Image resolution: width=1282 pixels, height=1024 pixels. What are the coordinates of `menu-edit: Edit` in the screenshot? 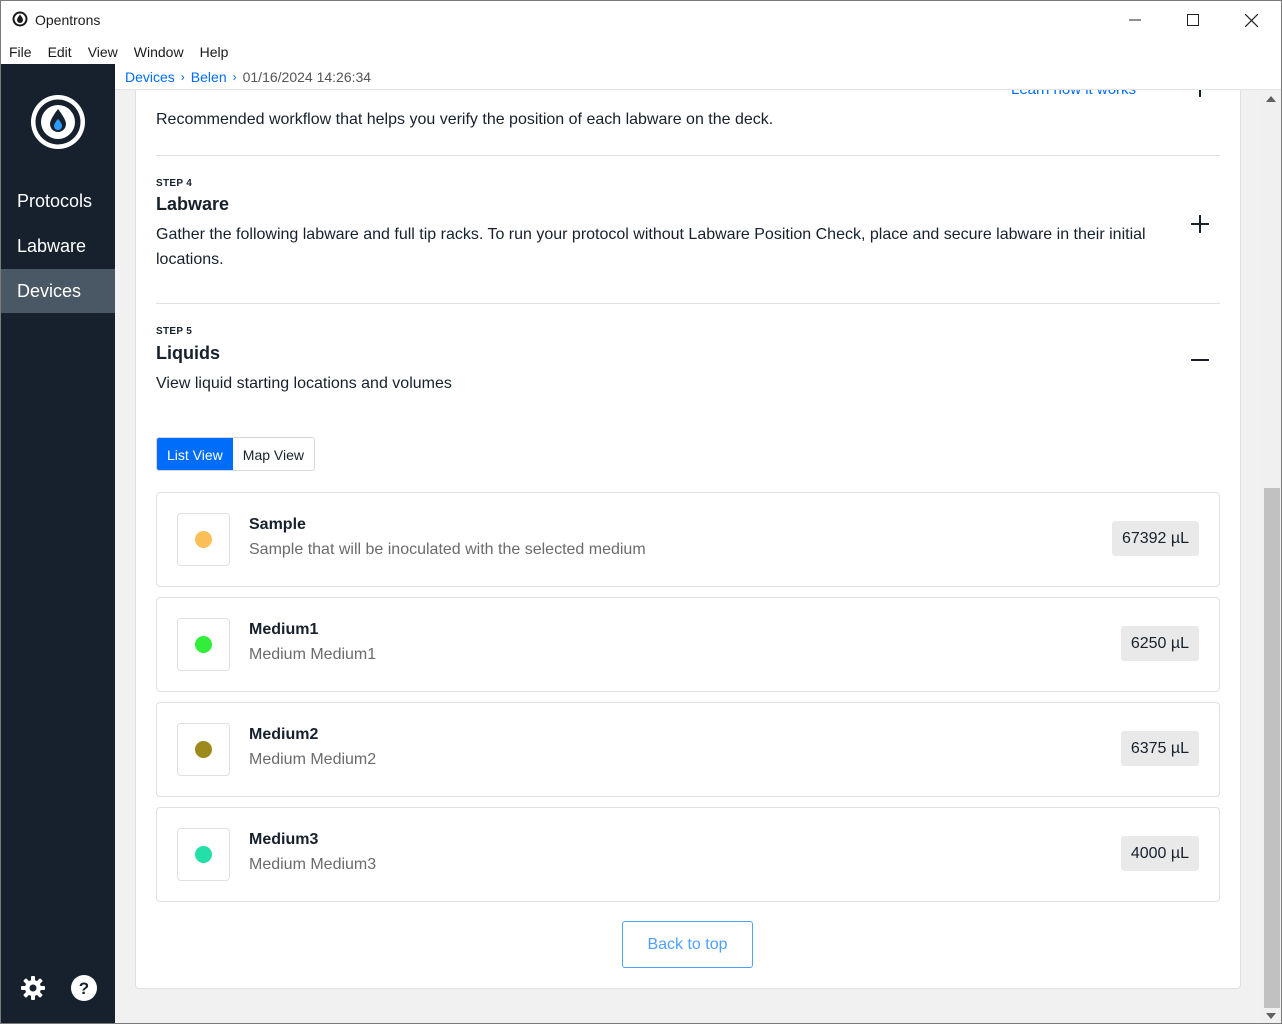 It's located at (60, 52).